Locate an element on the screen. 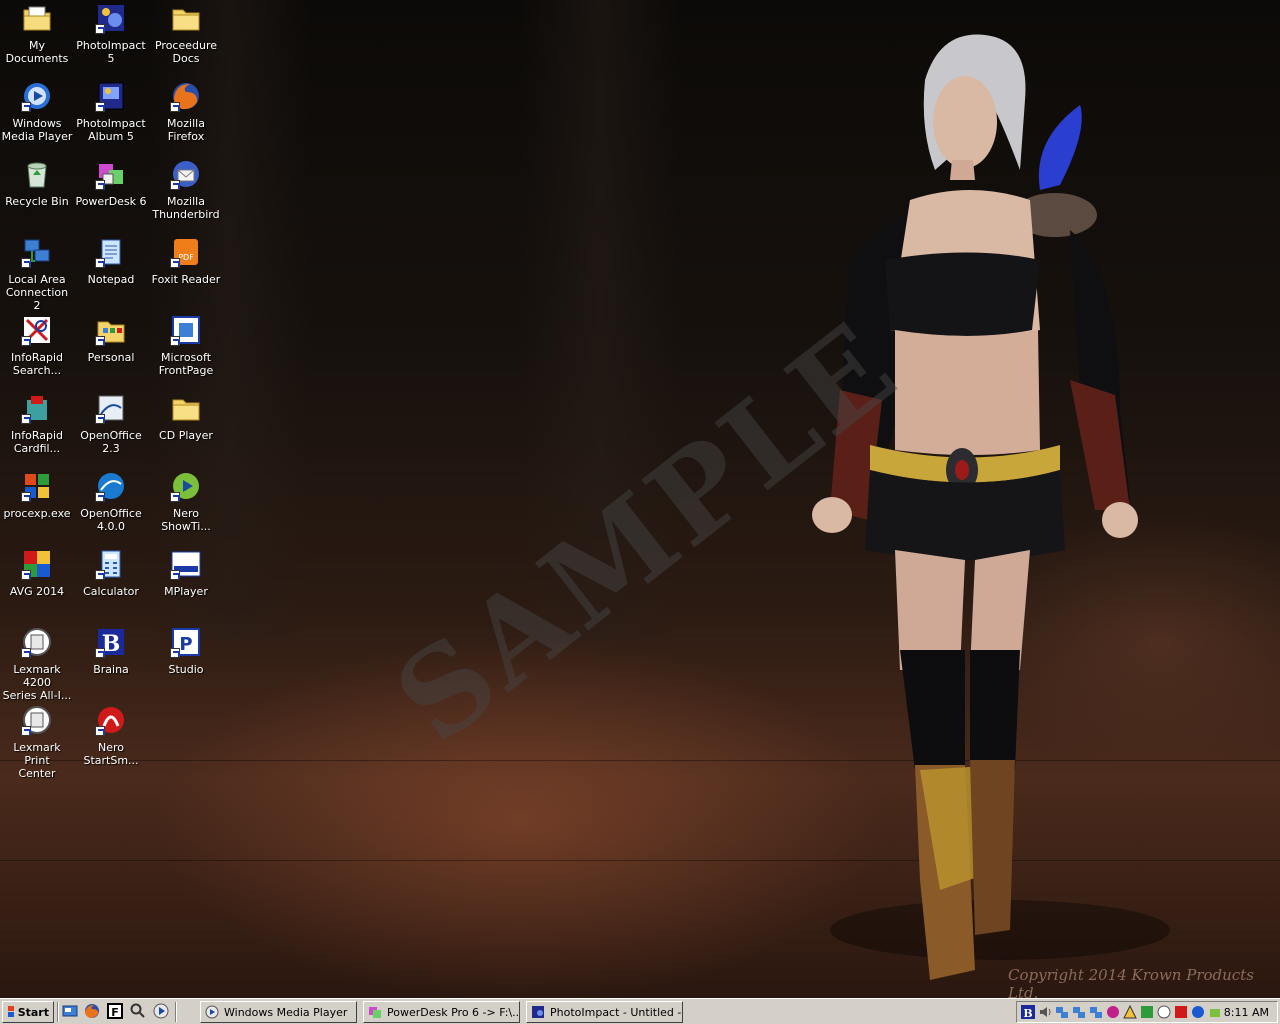 Image resolution: width=1280 pixels, height=1024 pixels. wallpaper-copyright: Copyright 2014 Krown Products Ltd. is located at coordinates (1131, 982).